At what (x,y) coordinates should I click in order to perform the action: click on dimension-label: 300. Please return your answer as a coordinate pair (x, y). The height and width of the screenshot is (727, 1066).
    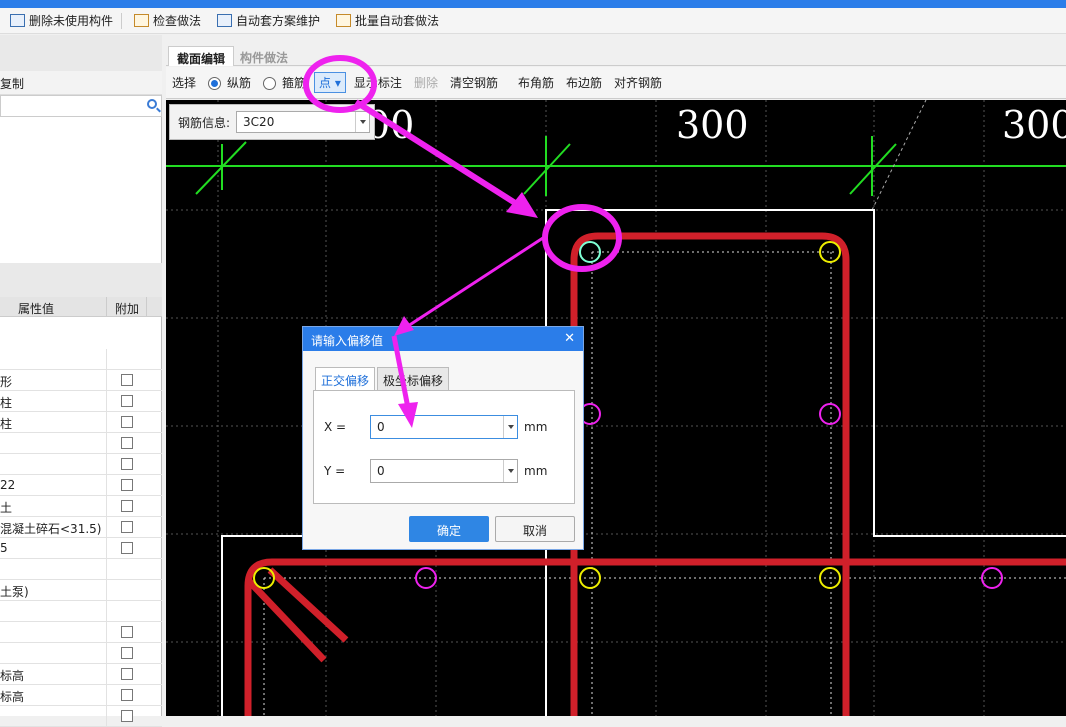
    Looking at the image, I should click on (1034, 125).